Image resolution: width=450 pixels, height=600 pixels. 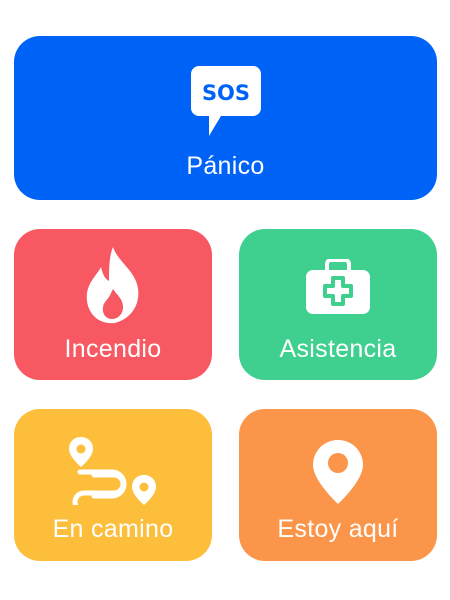 What do you see at coordinates (225, 93) in the screenshot?
I see `sos-text: SOS` at bounding box center [225, 93].